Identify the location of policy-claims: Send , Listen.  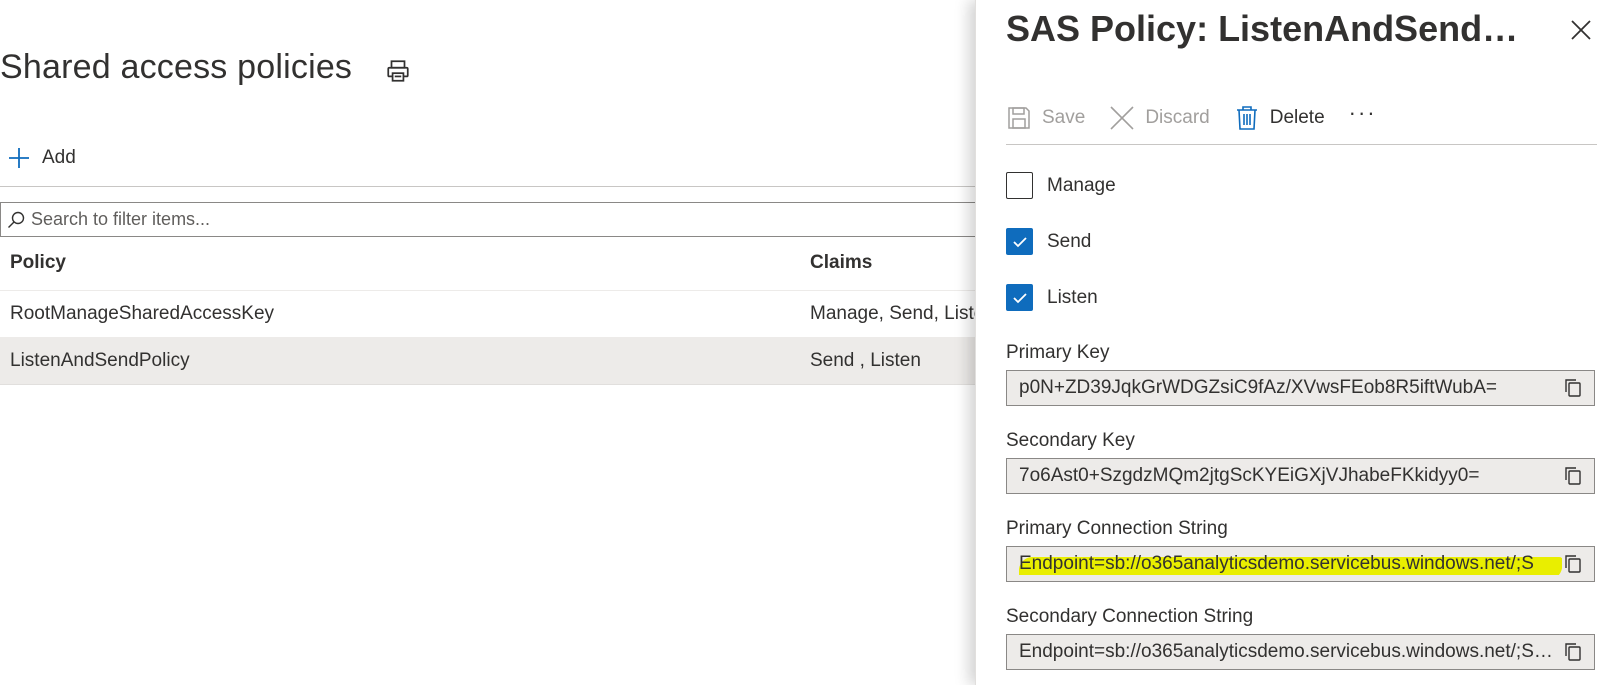
(865, 360).